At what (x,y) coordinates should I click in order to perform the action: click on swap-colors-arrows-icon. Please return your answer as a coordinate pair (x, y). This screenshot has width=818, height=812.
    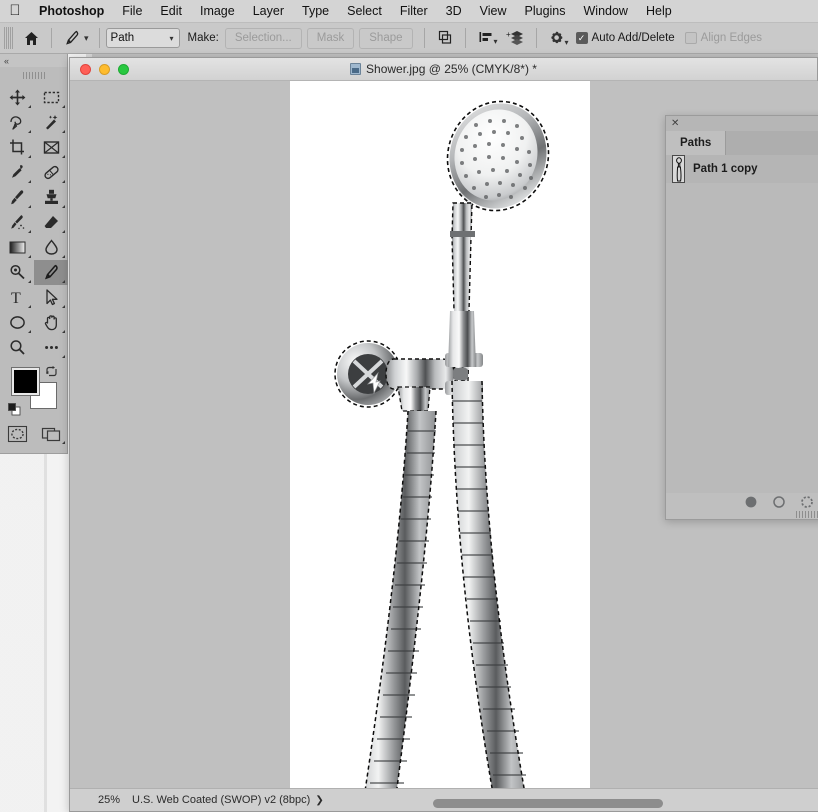
    Looking at the image, I should click on (51, 371).